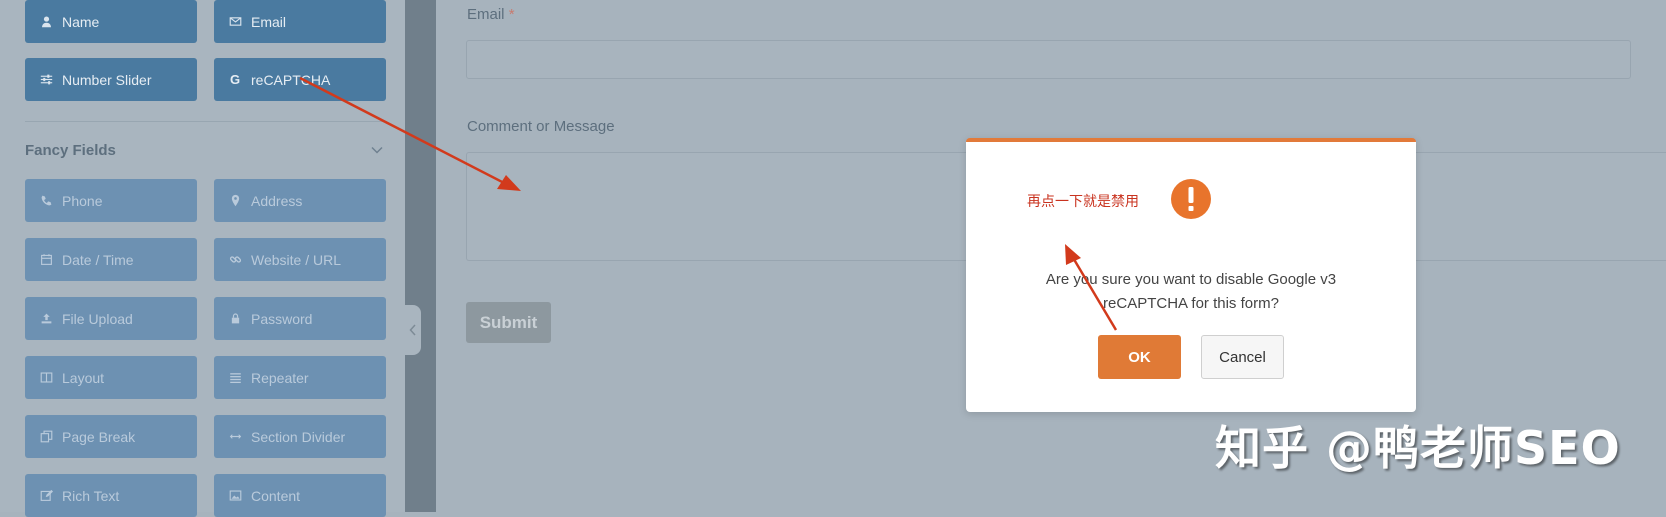 The width and height of the screenshot is (1666, 517). I want to click on chevron-left-icon, so click(412, 330).